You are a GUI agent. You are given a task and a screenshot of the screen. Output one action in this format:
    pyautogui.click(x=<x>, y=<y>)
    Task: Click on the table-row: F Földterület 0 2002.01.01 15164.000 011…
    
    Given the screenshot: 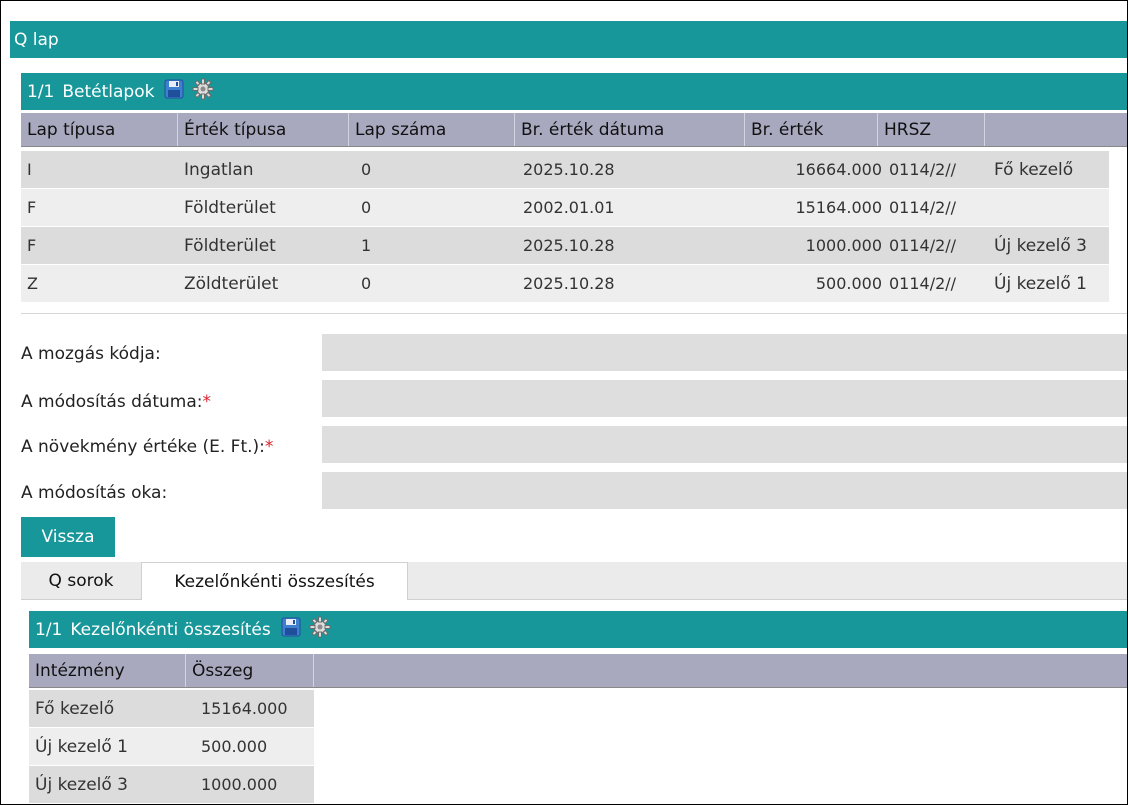 What is the action you would take?
    pyautogui.click(x=565, y=207)
    